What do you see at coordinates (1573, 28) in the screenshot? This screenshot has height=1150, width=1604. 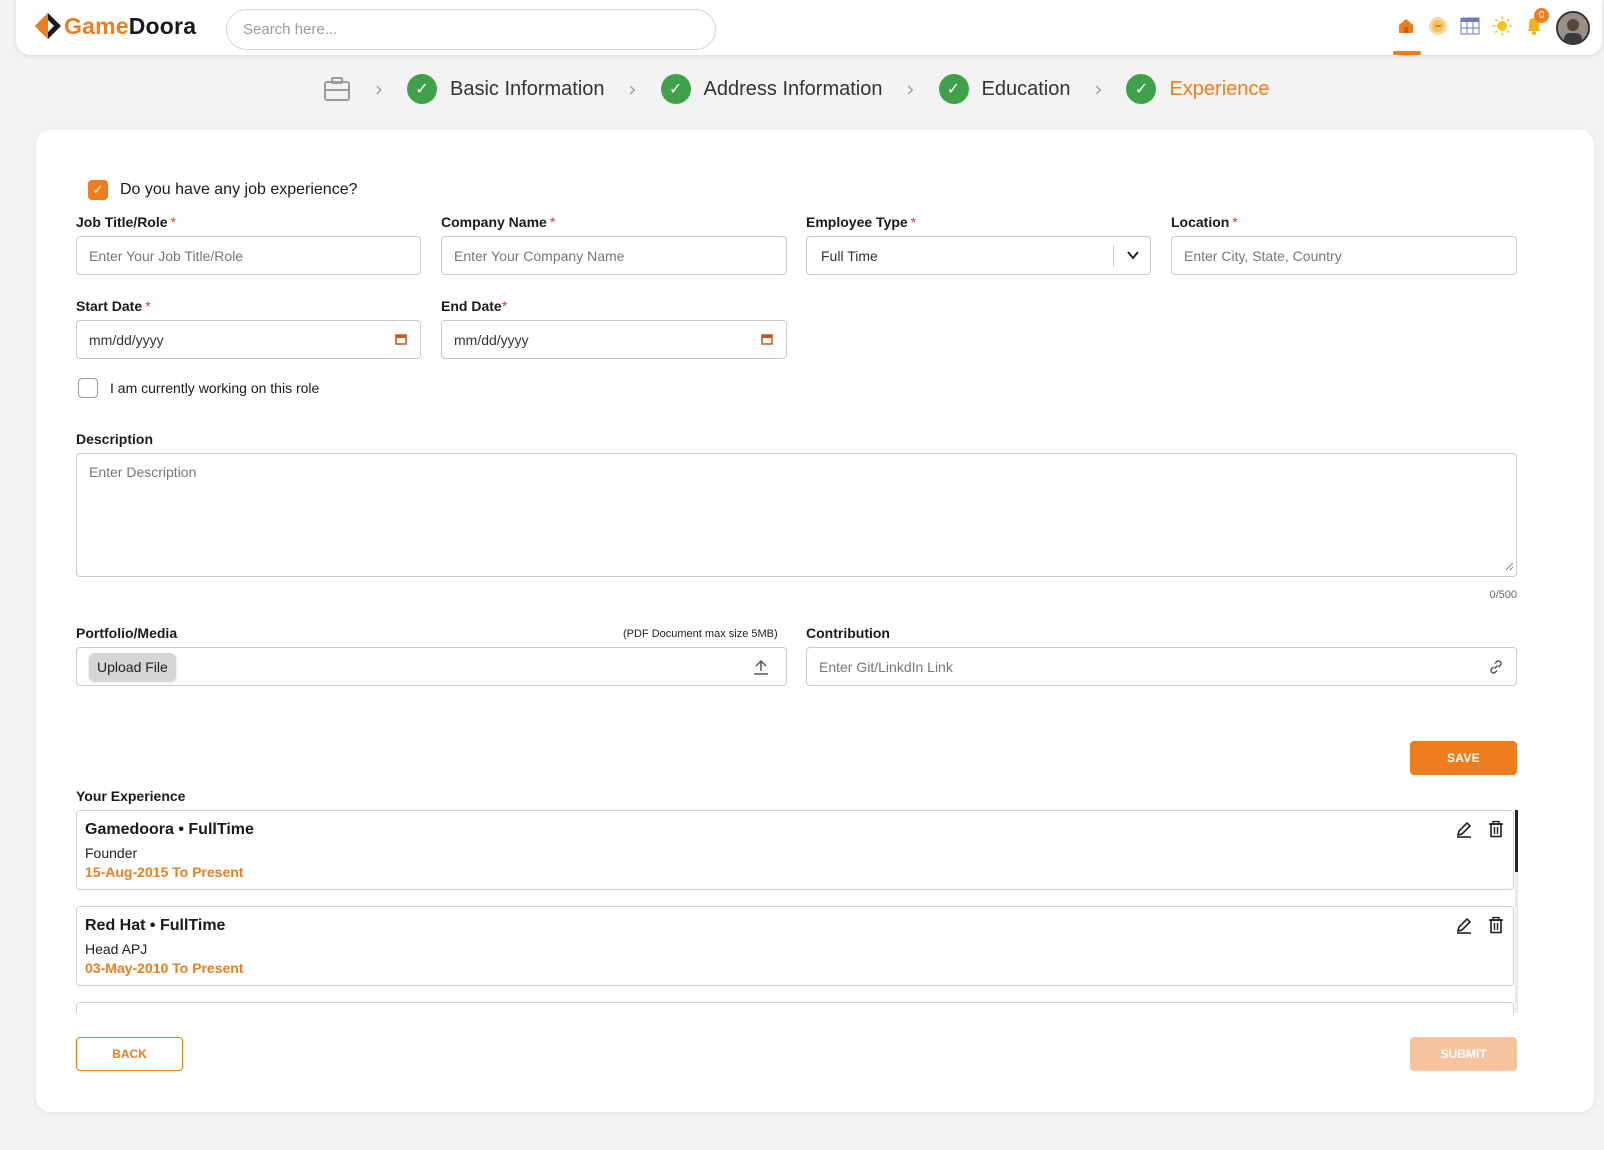 I see `avatar` at bounding box center [1573, 28].